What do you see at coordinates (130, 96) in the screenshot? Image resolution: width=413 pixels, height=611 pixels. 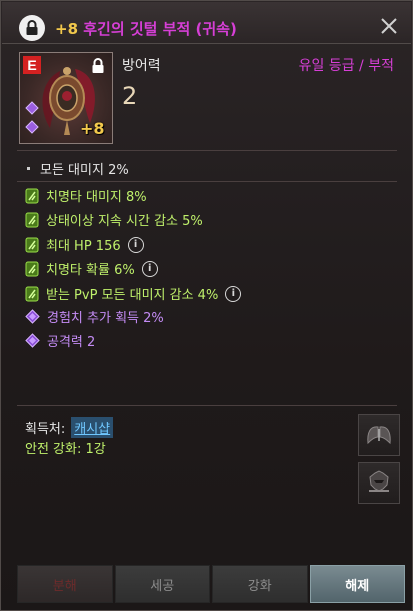 I see `stat-value: 2` at bounding box center [130, 96].